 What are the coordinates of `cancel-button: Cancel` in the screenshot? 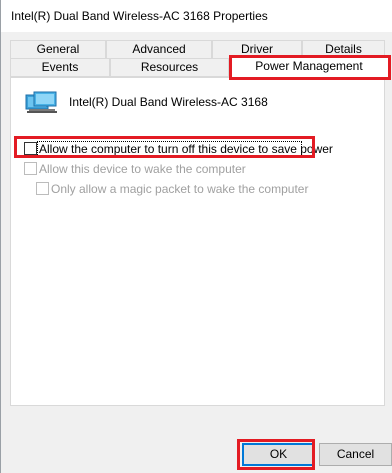 It's located at (355, 454).